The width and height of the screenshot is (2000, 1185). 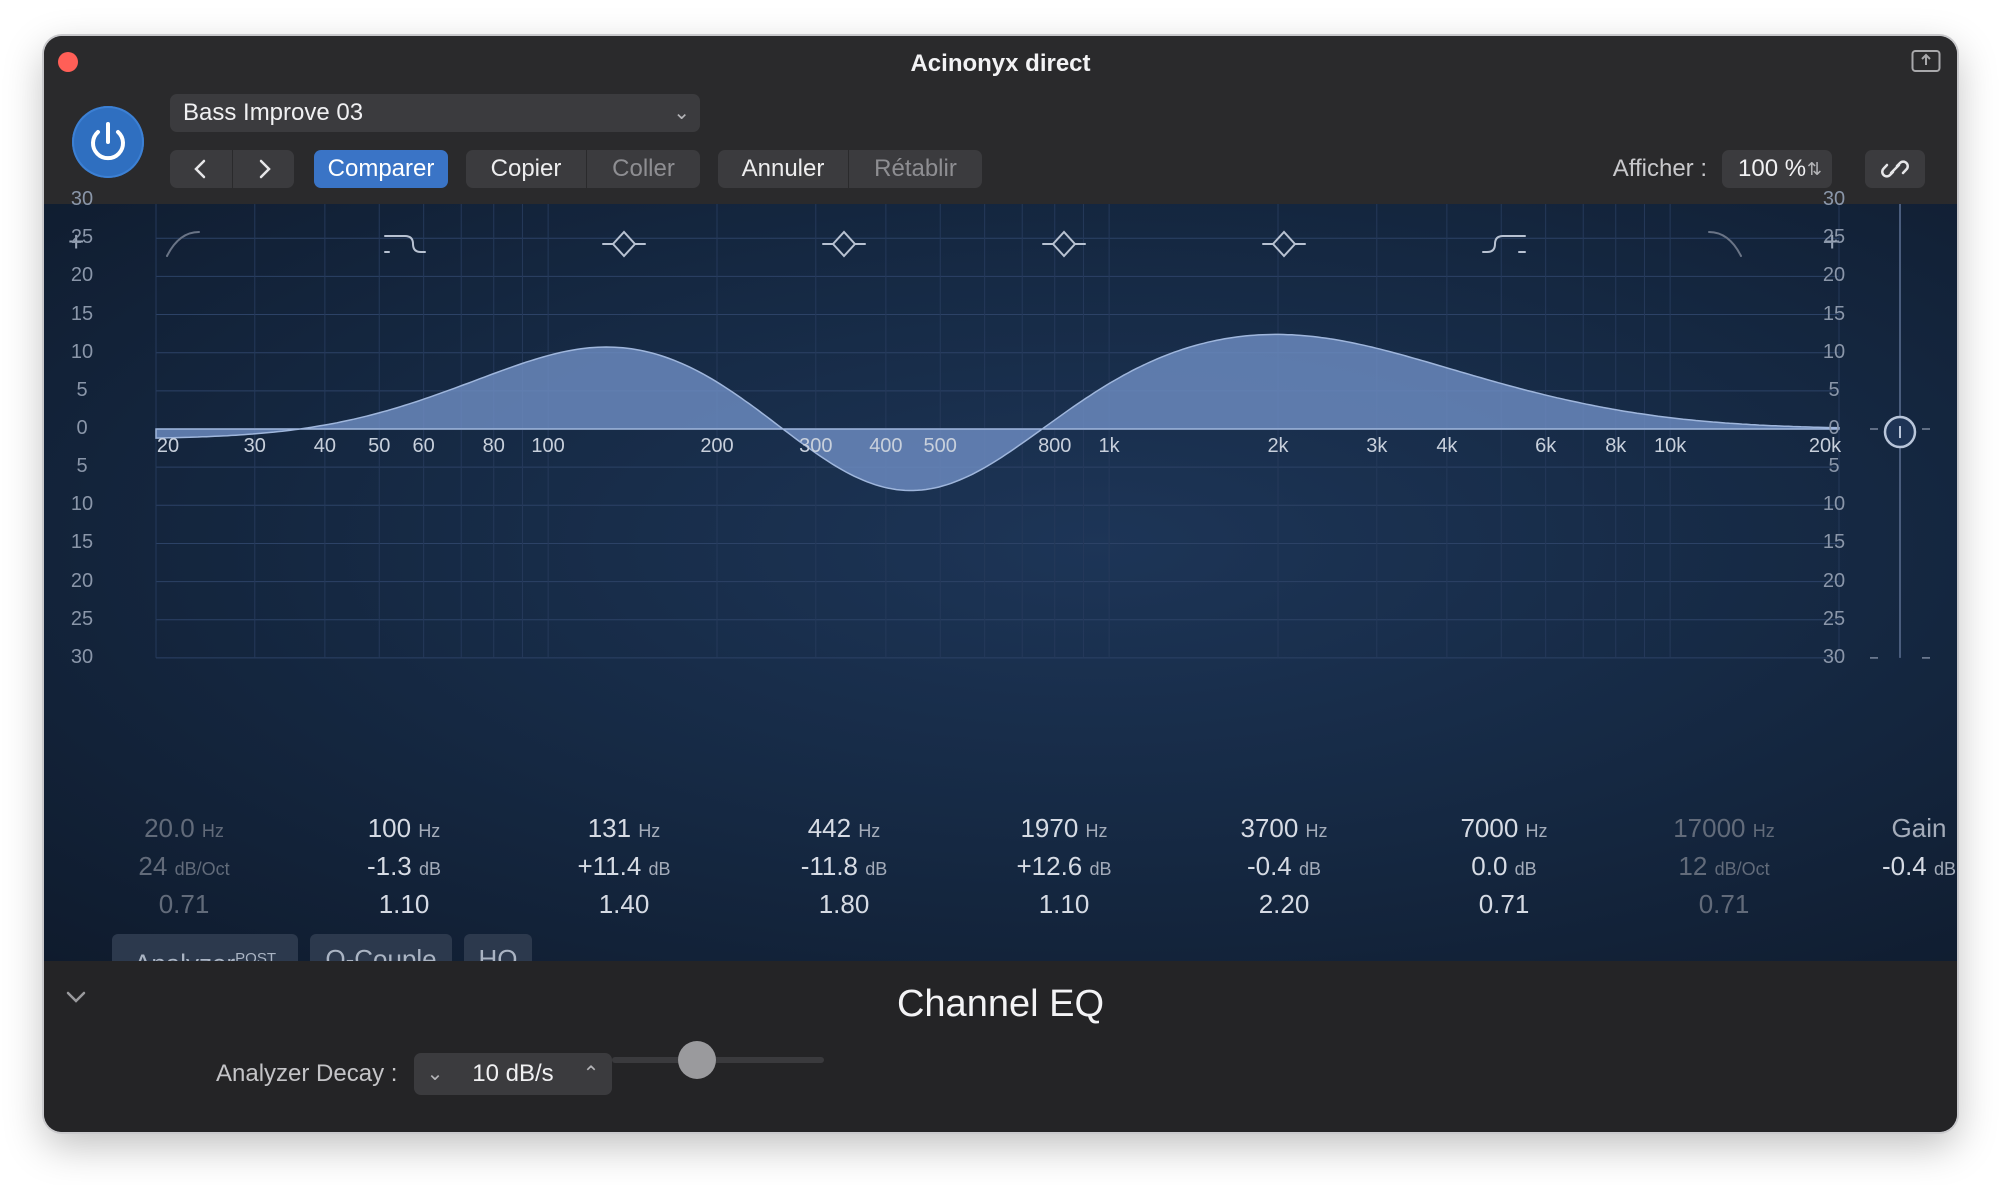 I want to click on analyzer-decay-slider-thumb, so click(x=696, y=1060).